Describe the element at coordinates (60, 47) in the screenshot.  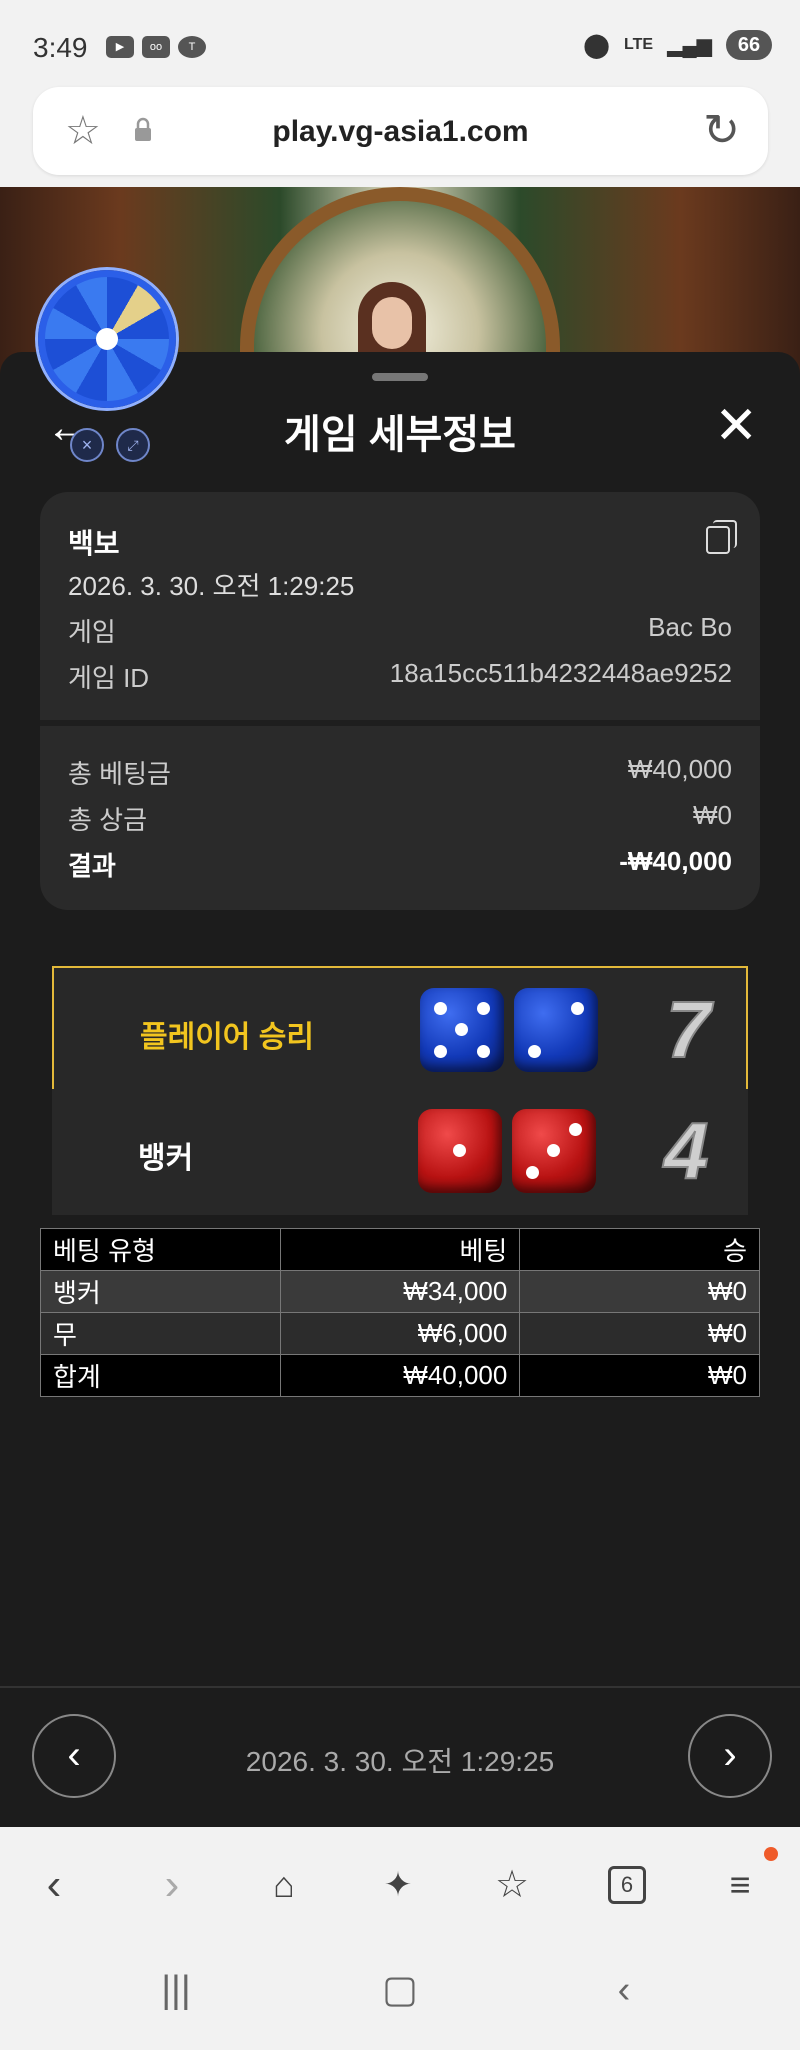
I see `status-time: 3:49` at that location.